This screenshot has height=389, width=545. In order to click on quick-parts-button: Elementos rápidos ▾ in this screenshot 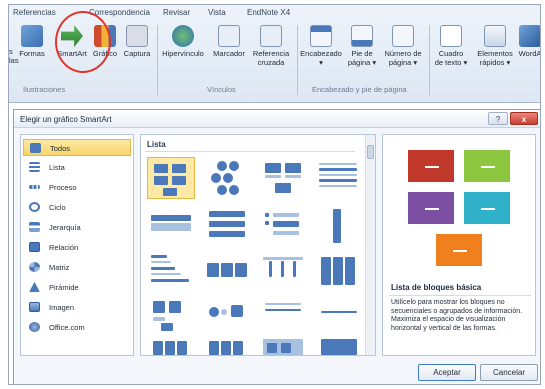, I will do `click(495, 46)`.